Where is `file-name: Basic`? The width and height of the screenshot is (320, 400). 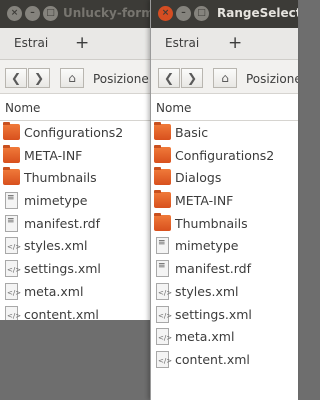
file-name: Basic is located at coordinates (192, 132).